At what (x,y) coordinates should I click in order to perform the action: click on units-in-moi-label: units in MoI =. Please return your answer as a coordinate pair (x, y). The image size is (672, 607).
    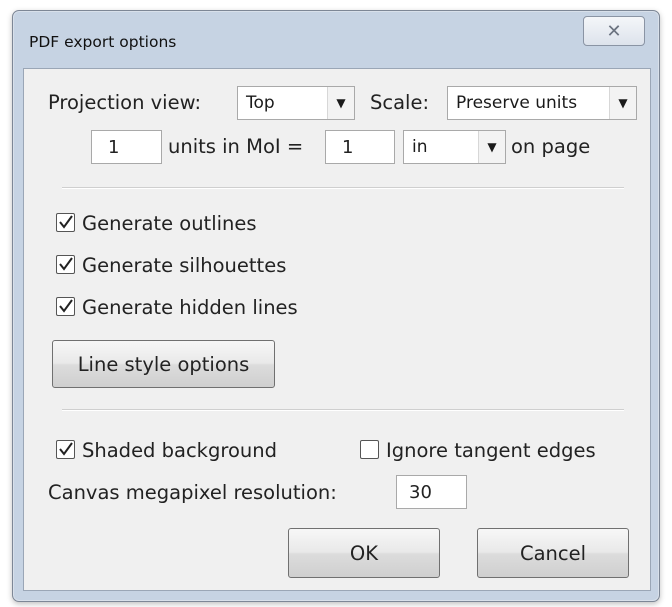
    Looking at the image, I should click on (236, 146).